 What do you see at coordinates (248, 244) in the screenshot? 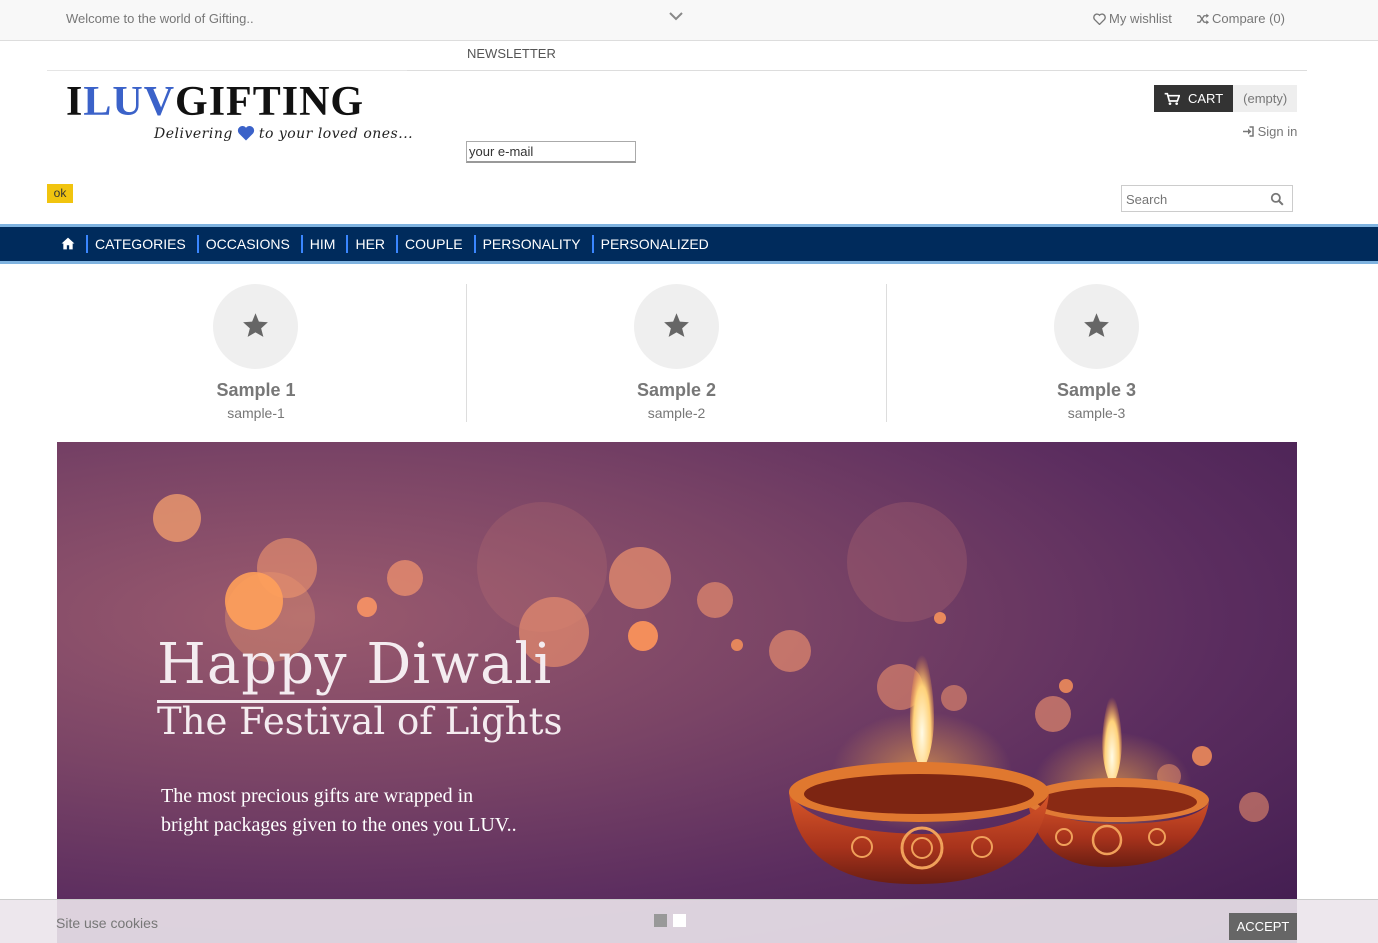
I see `nav-item-occasions: OCCASIONS` at bounding box center [248, 244].